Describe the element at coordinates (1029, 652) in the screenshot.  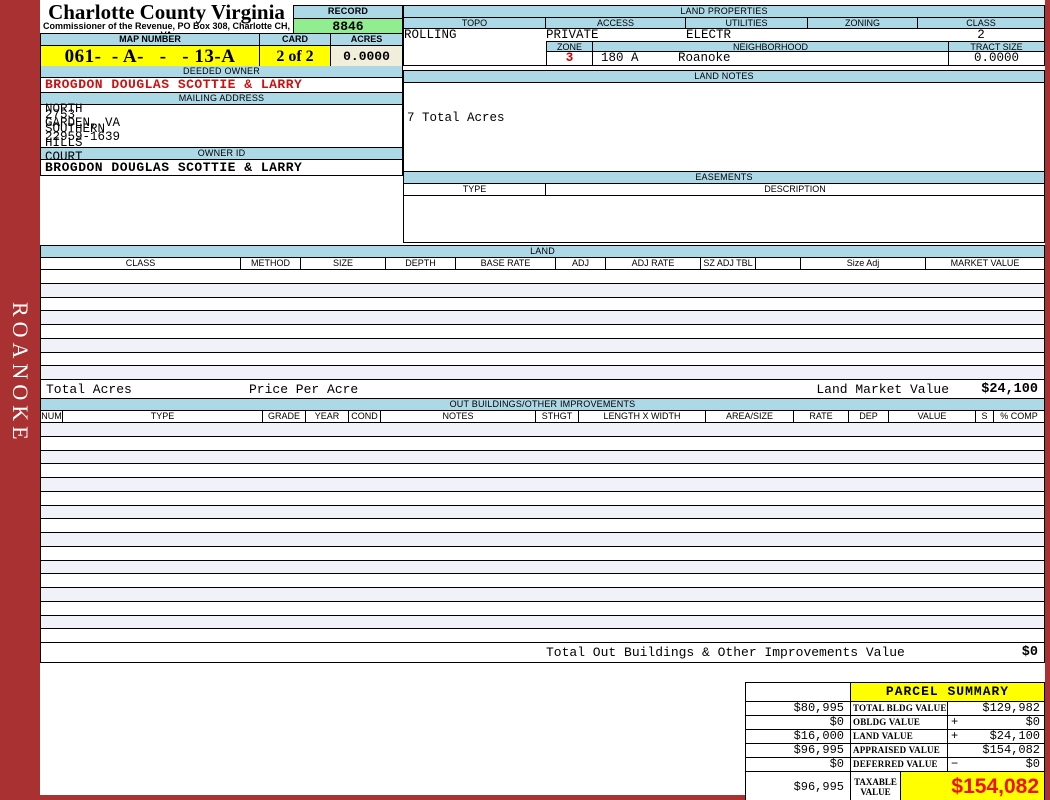
I see `out-buildings-total-value: $0` at that location.